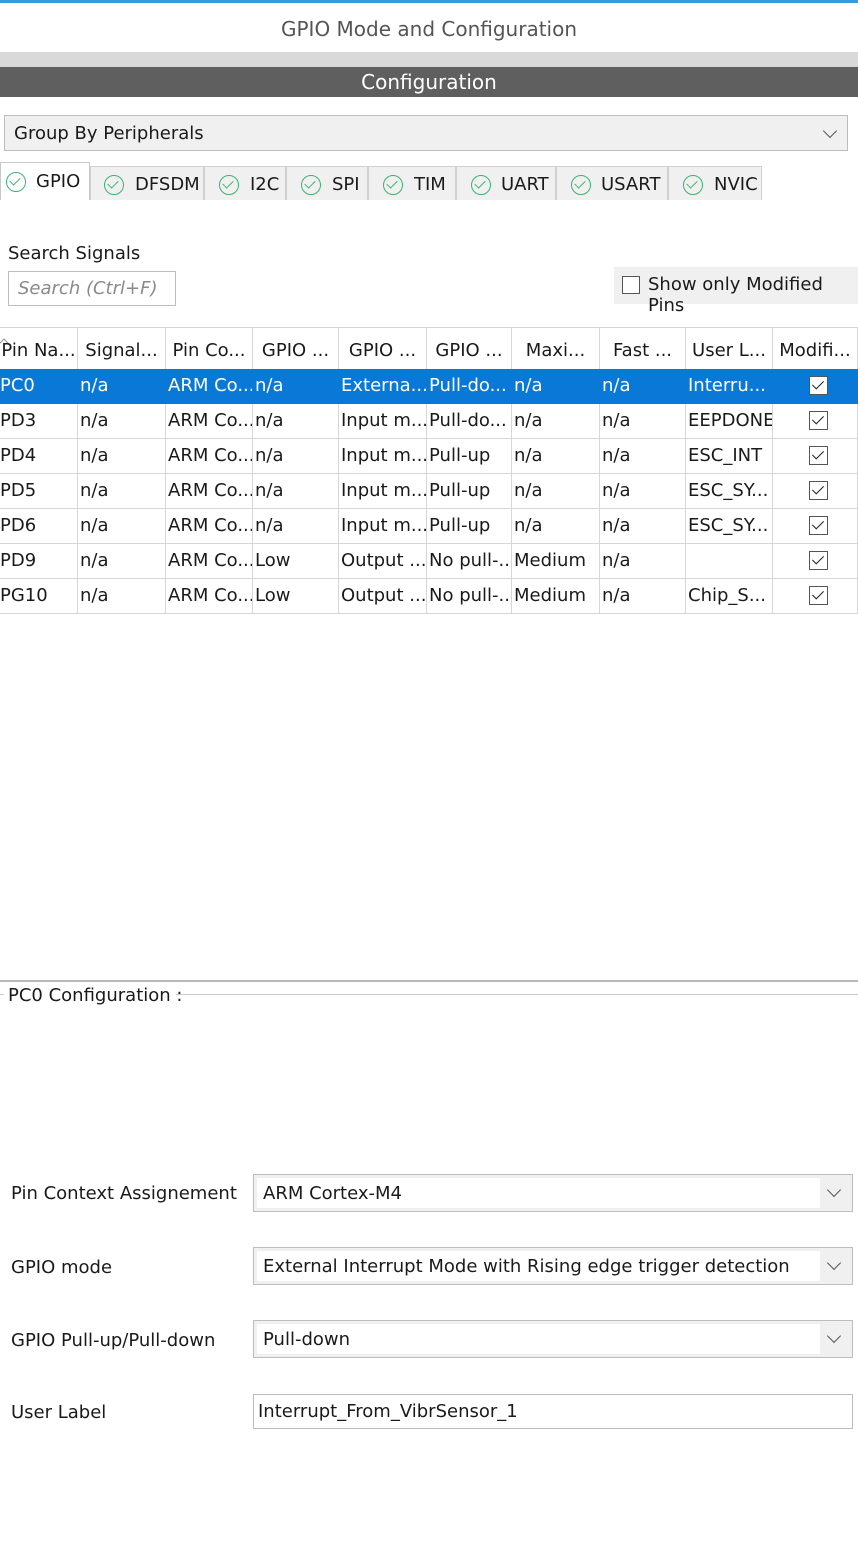 The image size is (858, 1561). What do you see at coordinates (265, 184) in the screenshot?
I see `tab-label: I2C` at bounding box center [265, 184].